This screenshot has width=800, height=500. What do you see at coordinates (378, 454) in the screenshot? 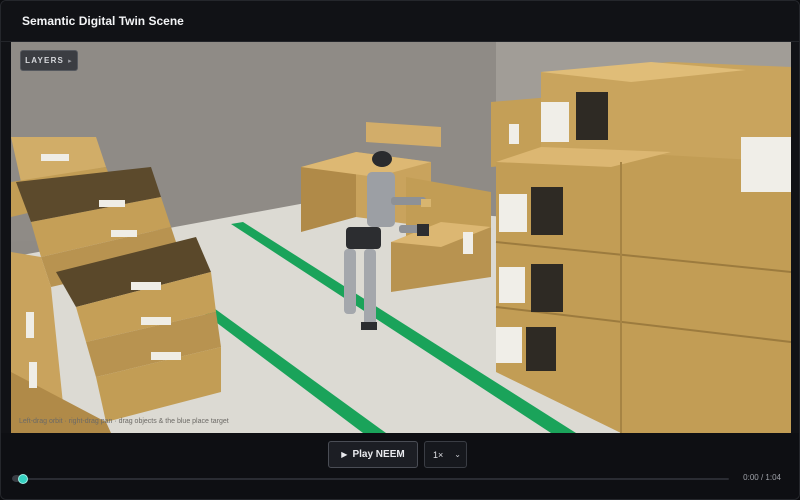
I see `play-label: Play NEEM` at bounding box center [378, 454].